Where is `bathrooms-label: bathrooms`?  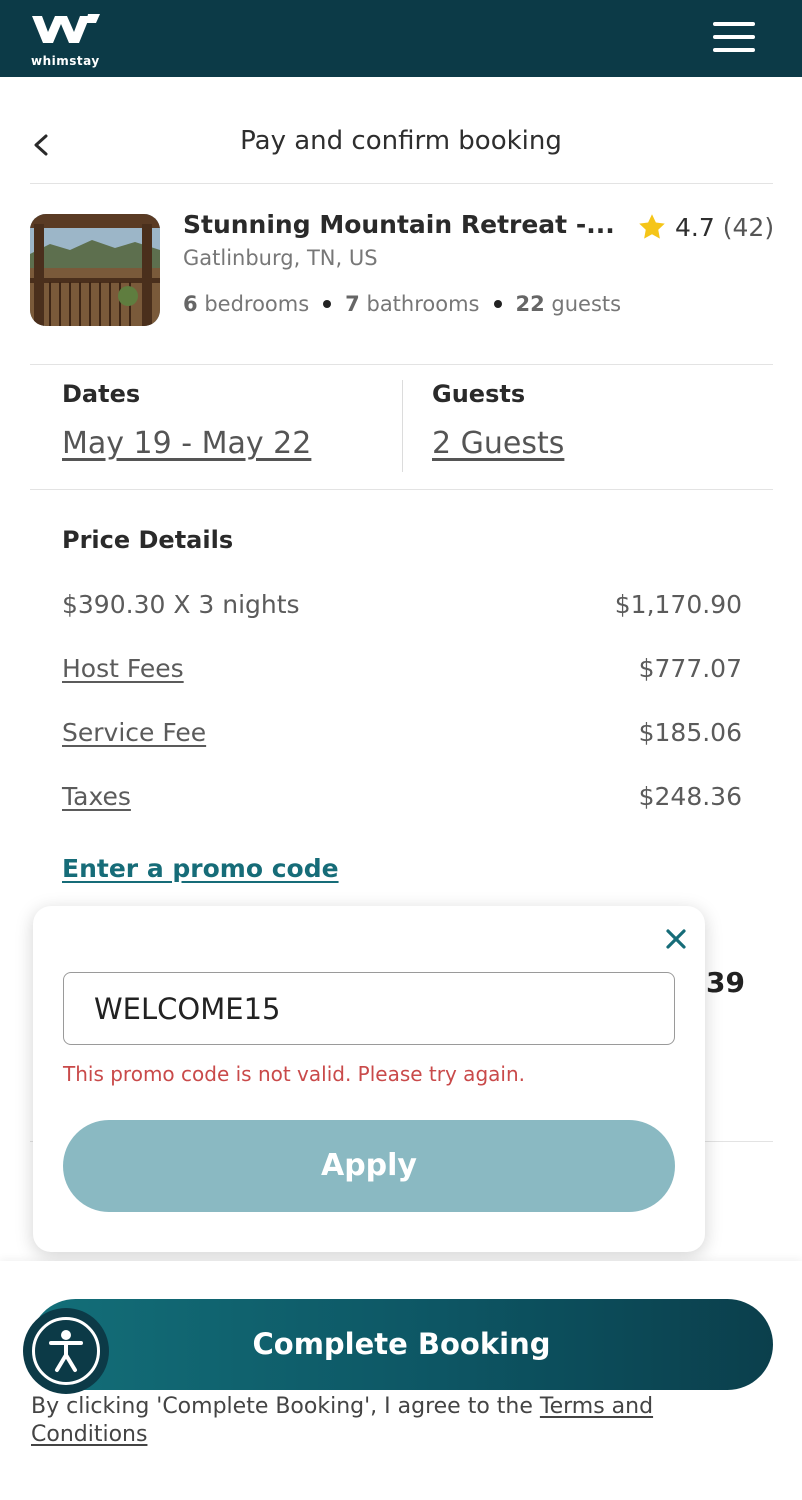
bathrooms-label: bathrooms is located at coordinates (423, 304).